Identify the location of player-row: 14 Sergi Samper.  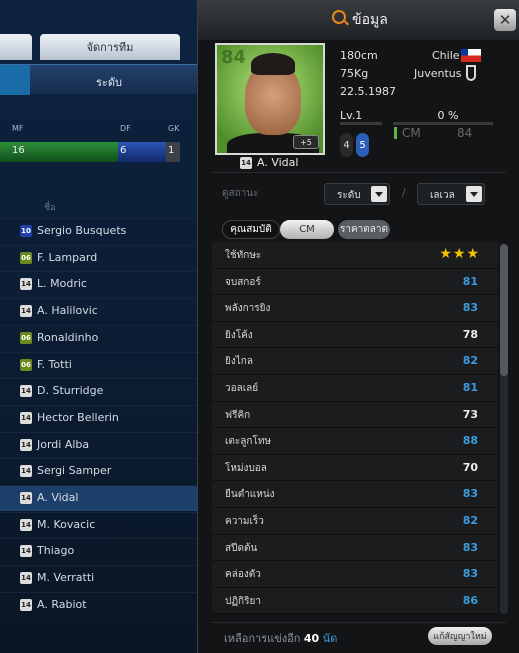
(100, 471).